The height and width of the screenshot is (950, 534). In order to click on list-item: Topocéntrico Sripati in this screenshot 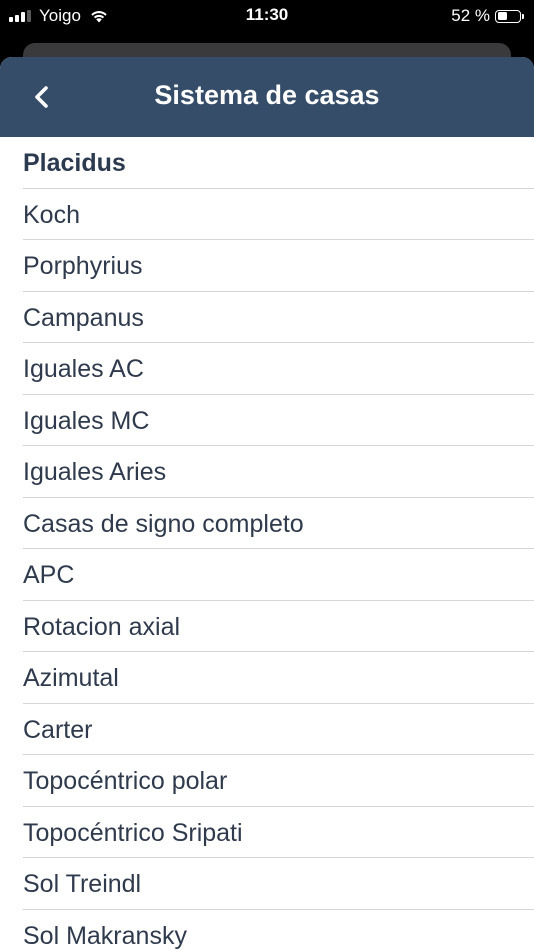, I will do `click(278, 832)`.